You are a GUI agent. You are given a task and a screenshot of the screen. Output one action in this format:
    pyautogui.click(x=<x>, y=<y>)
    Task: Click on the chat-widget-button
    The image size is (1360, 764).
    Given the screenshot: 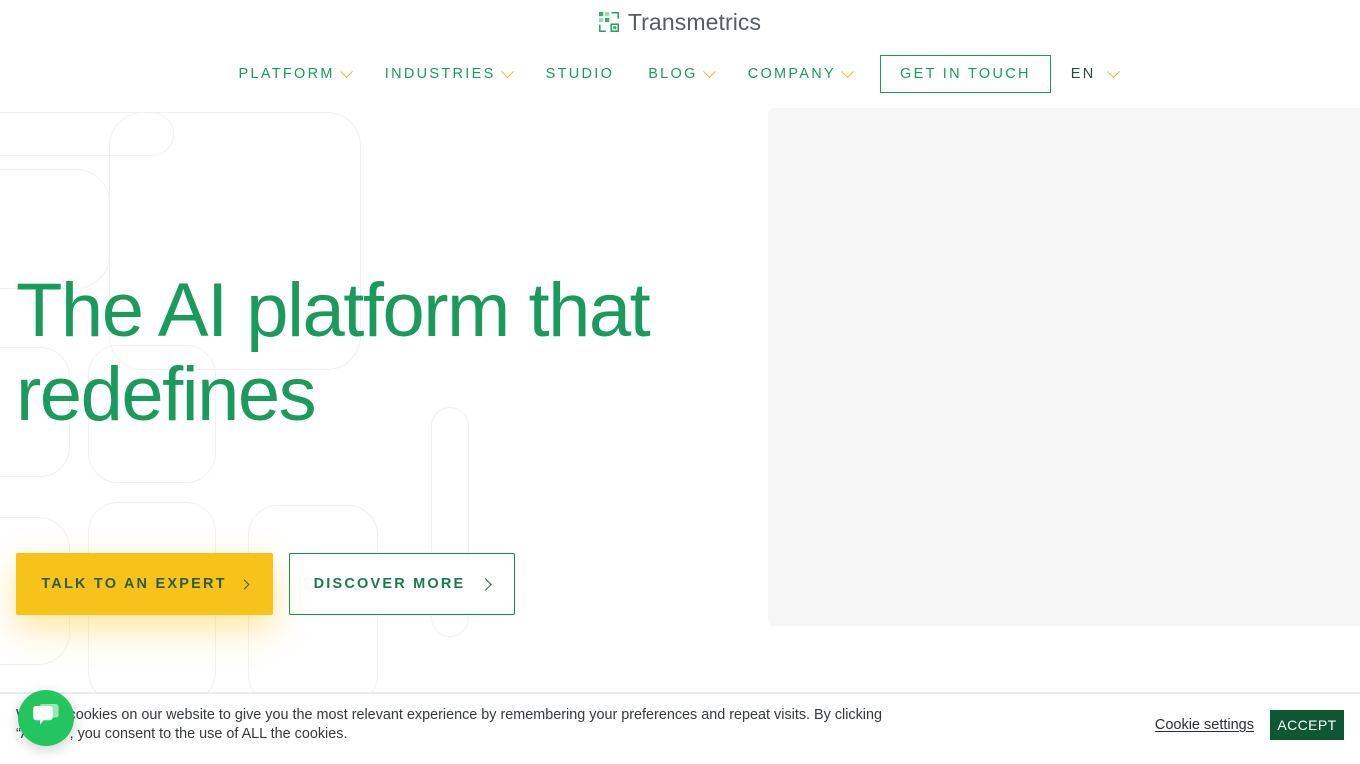 What is the action you would take?
    pyautogui.click(x=46, y=718)
    